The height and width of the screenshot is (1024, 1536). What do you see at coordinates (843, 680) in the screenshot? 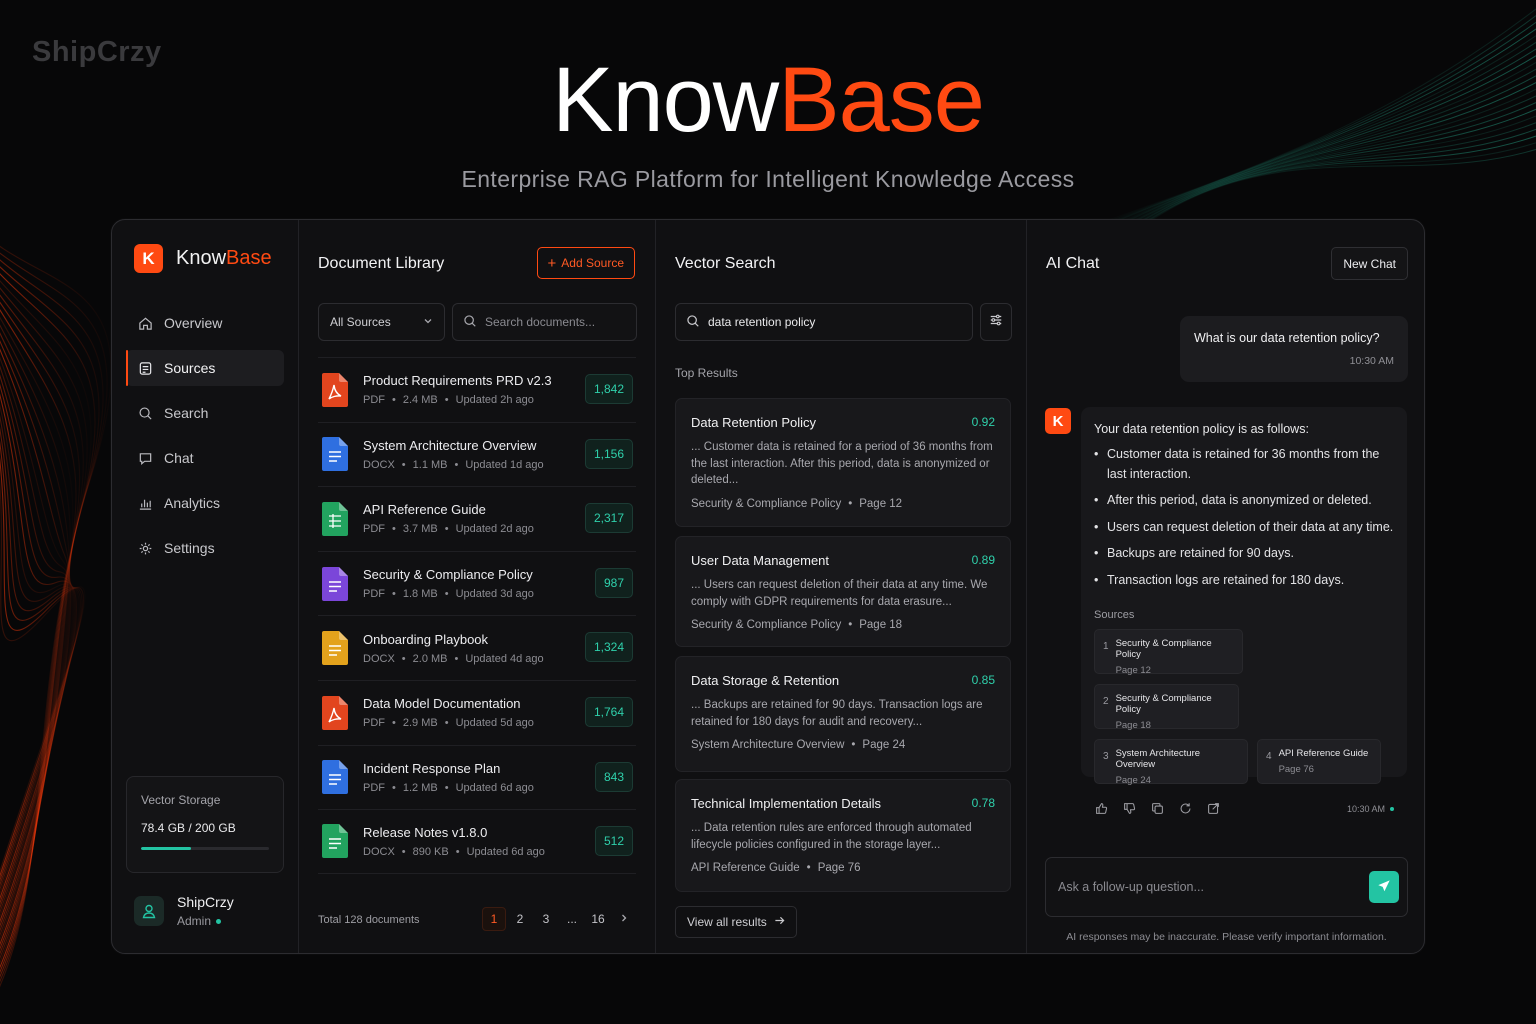
I see `result-header: Data Storage & Retention 0.85` at bounding box center [843, 680].